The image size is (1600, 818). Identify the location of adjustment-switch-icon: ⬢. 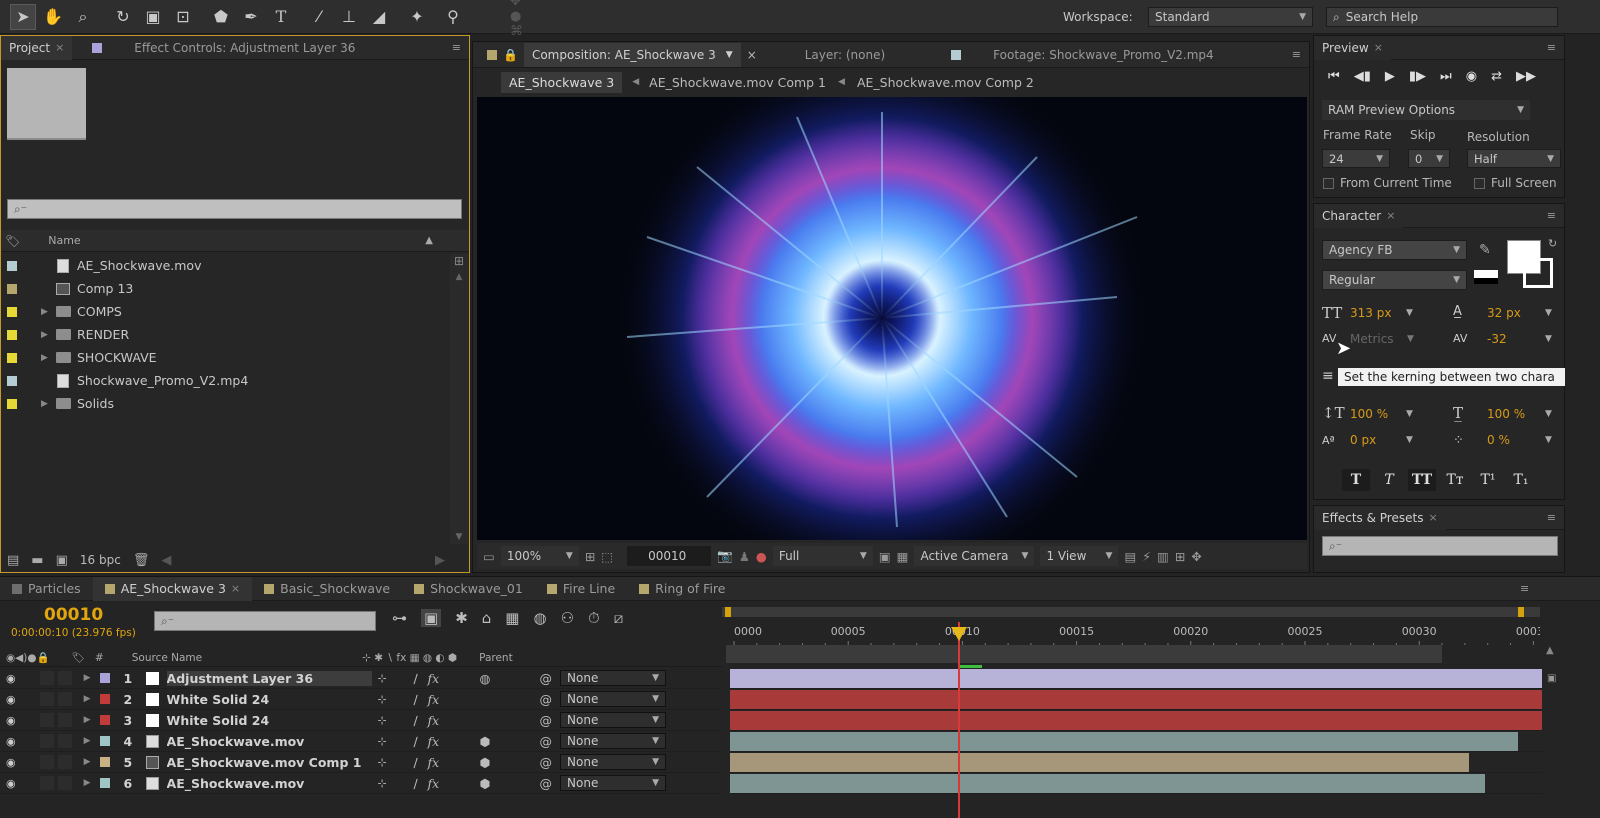
(490, 762).